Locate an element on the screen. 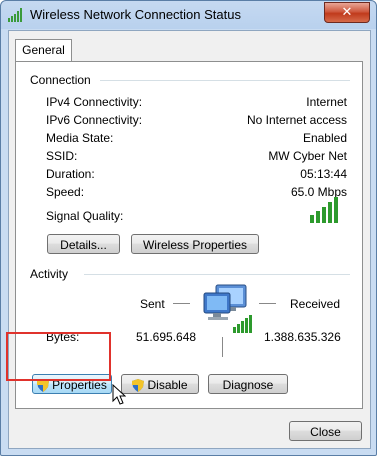 Image resolution: width=377 pixels, height=456 pixels. duration-label: Duration: is located at coordinates (70, 174).